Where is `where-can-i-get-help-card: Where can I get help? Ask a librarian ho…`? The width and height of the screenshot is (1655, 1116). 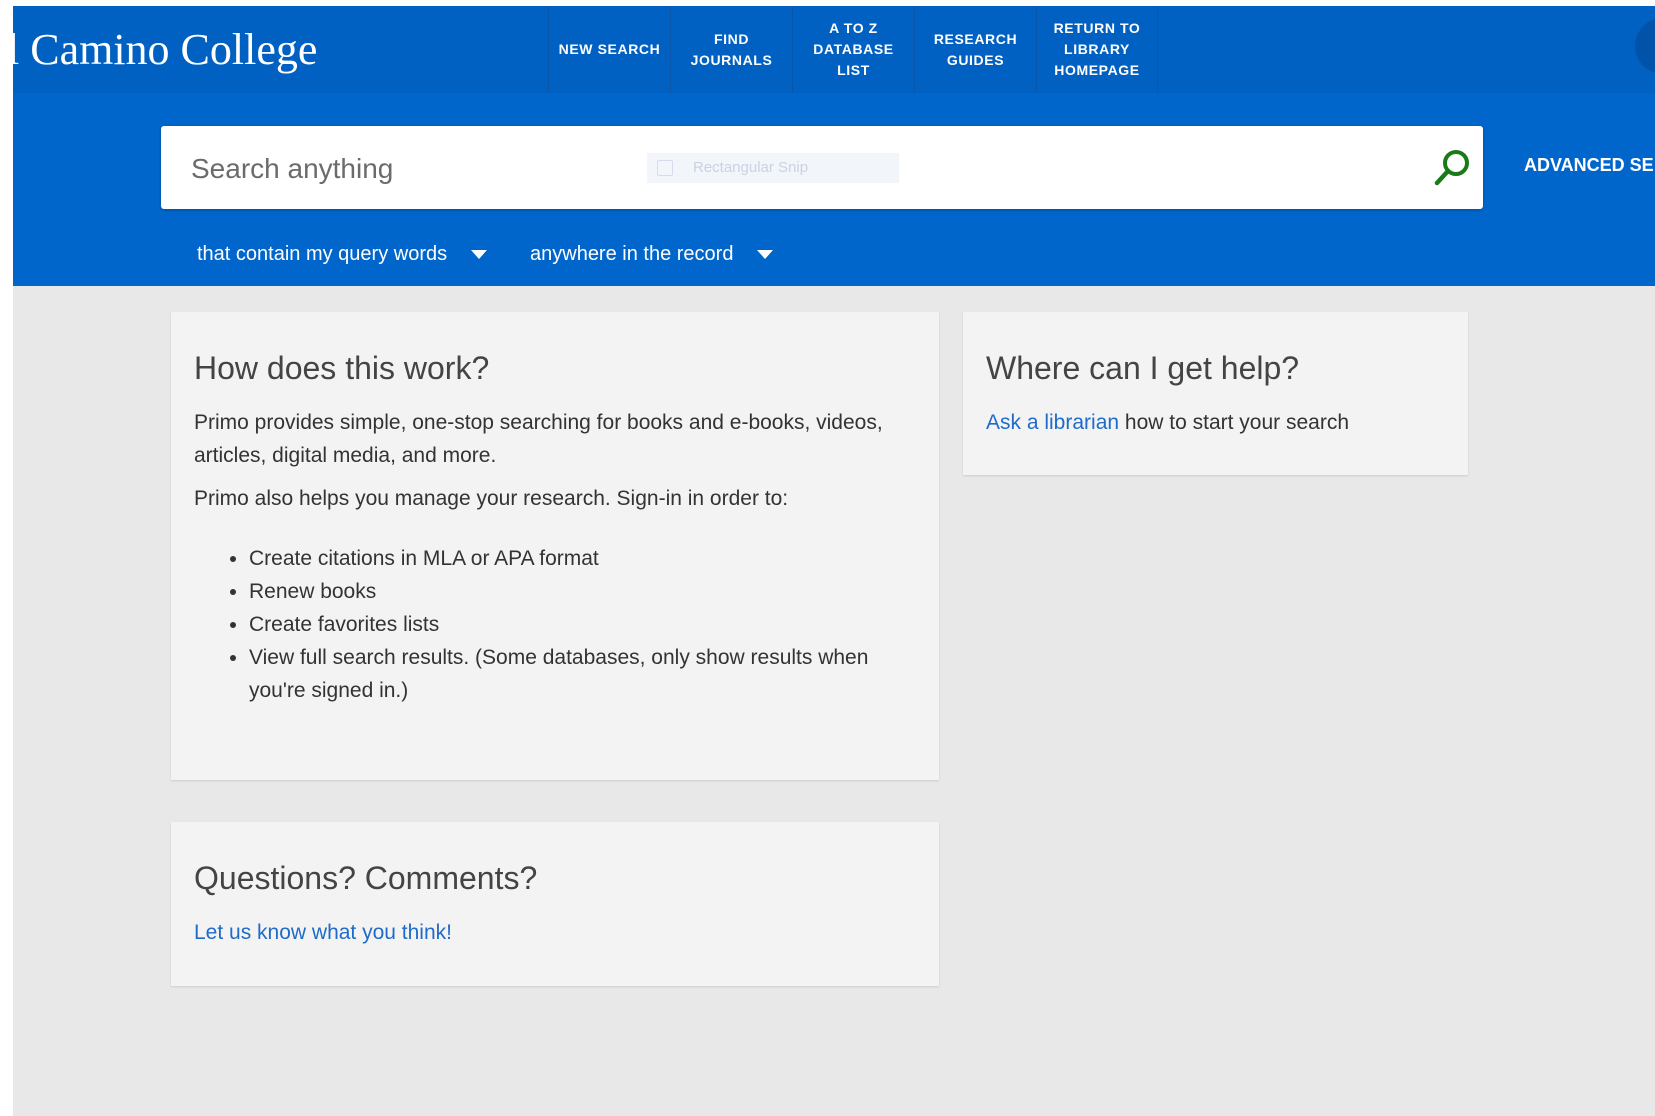 where-can-i-get-help-card: Where can I get help? Ask a librarian ho… is located at coordinates (1215, 393).